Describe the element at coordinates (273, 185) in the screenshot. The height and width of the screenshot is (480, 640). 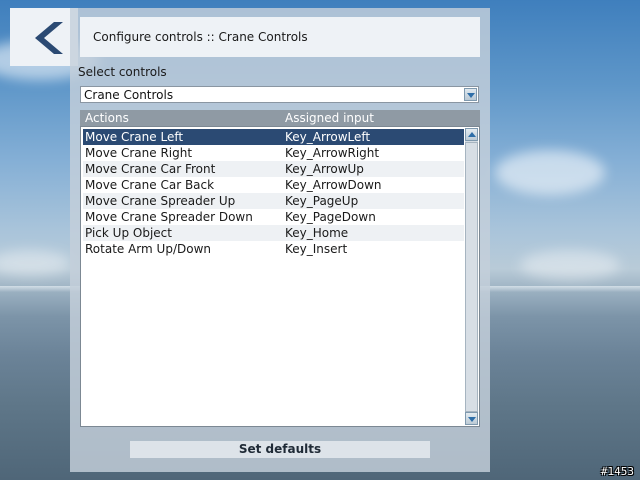
I see `table-row: Move Crane Car Back Key_ArrowDown` at that location.